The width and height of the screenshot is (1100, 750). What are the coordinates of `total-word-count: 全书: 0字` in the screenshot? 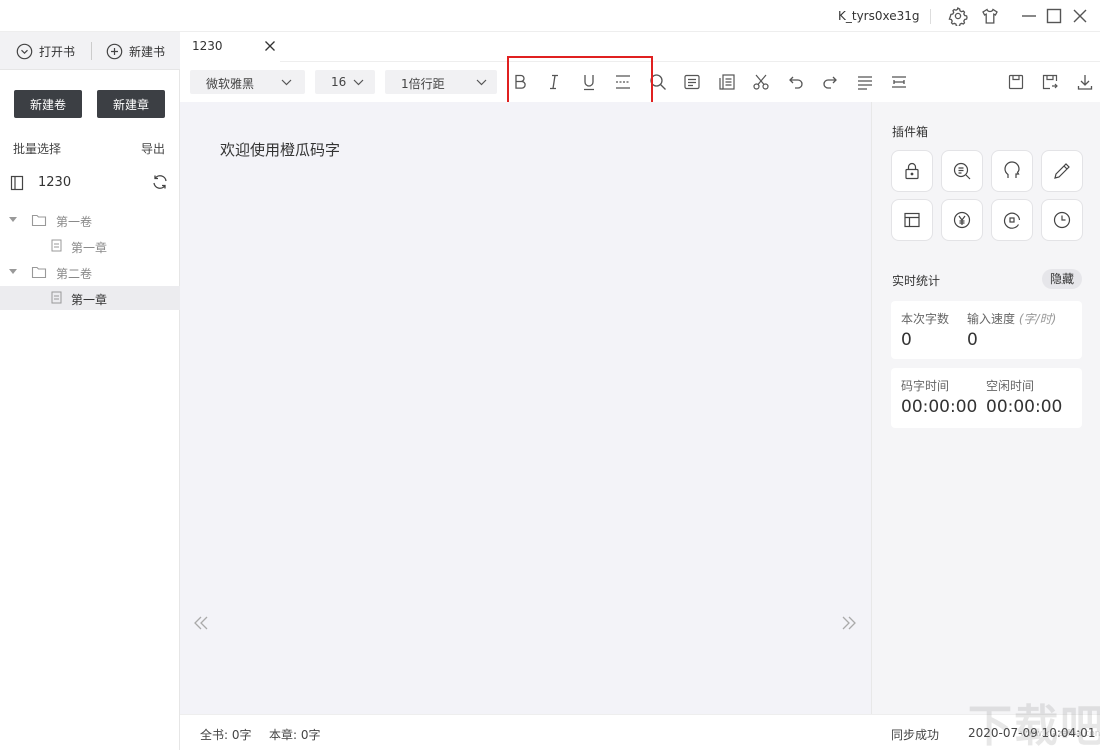 It's located at (226, 735).